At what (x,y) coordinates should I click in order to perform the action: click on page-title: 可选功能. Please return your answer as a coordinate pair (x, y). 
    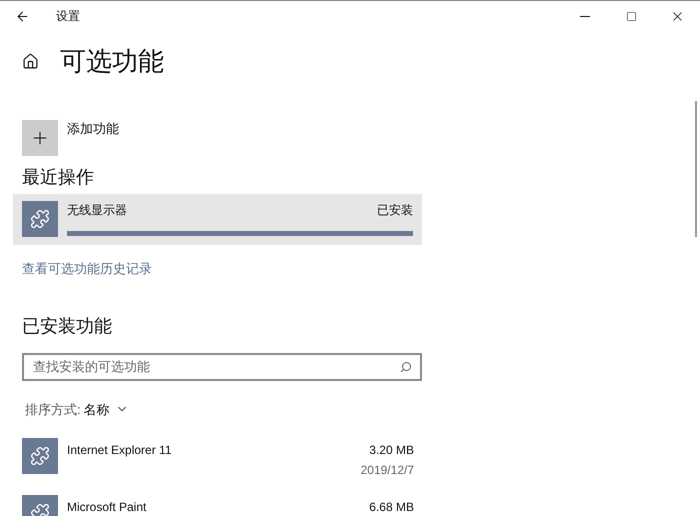
    Looking at the image, I should click on (112, 61).